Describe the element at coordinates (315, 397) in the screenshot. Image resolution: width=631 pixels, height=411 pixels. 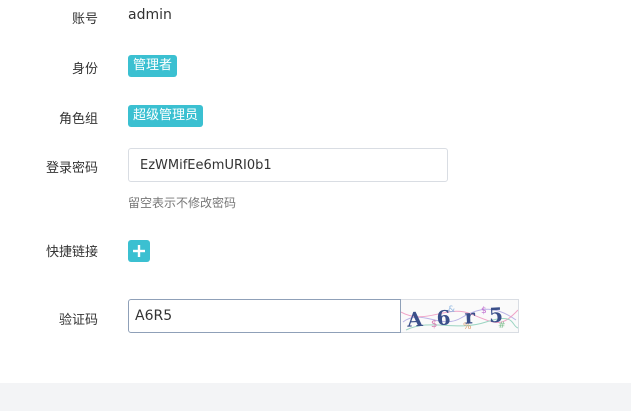
I see `footer-bar` at that location.